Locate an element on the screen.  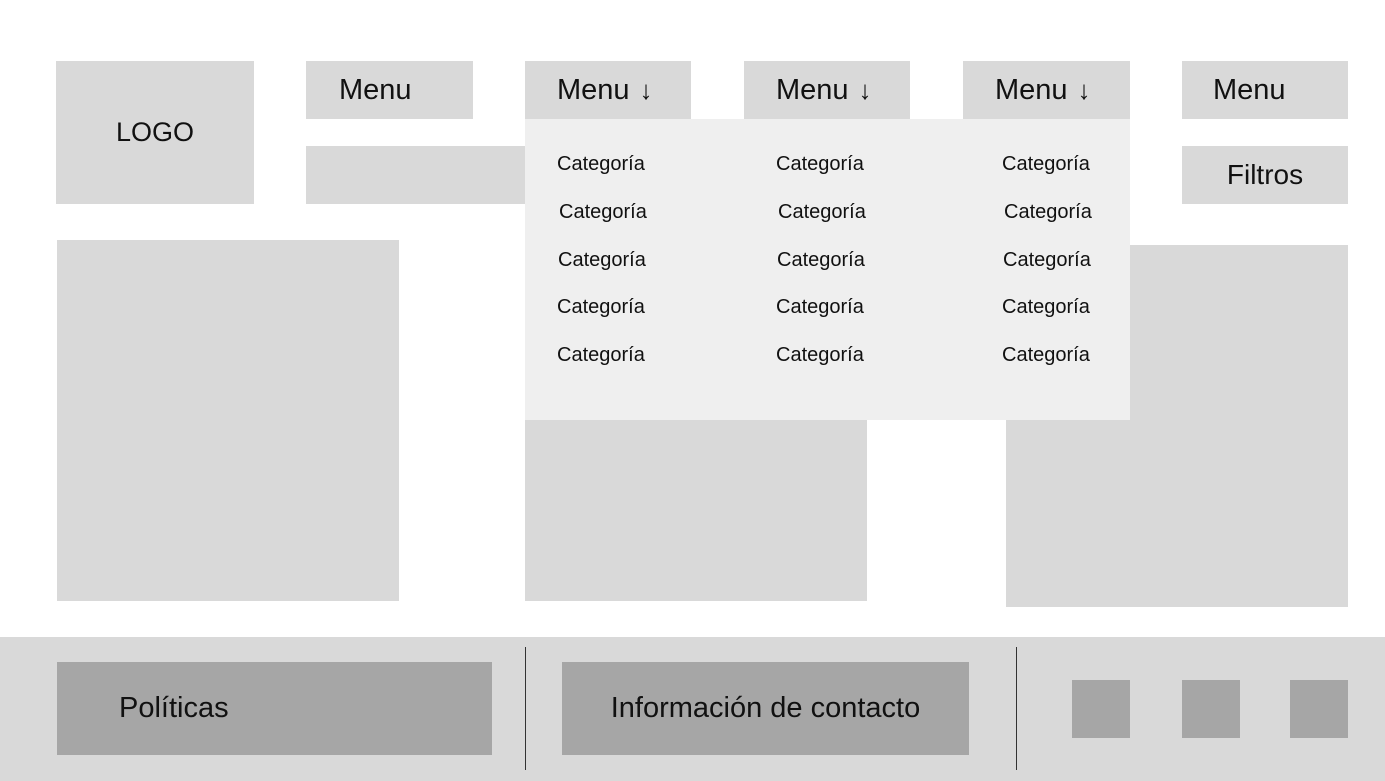
policies-label: Políticas is located at coordinates (174, 708).